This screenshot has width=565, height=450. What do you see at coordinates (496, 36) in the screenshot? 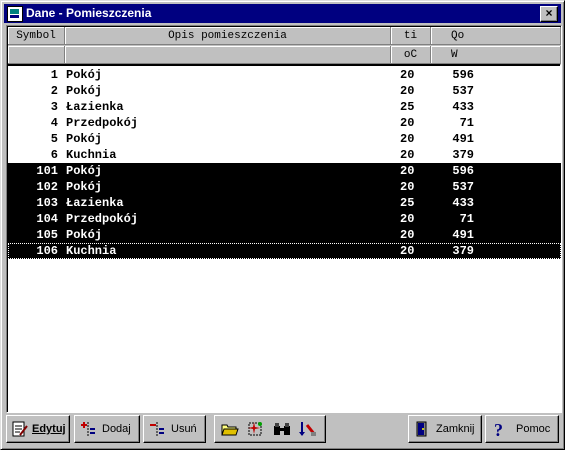
I see `header-qo: Qo` at bounding box center [496, 36].